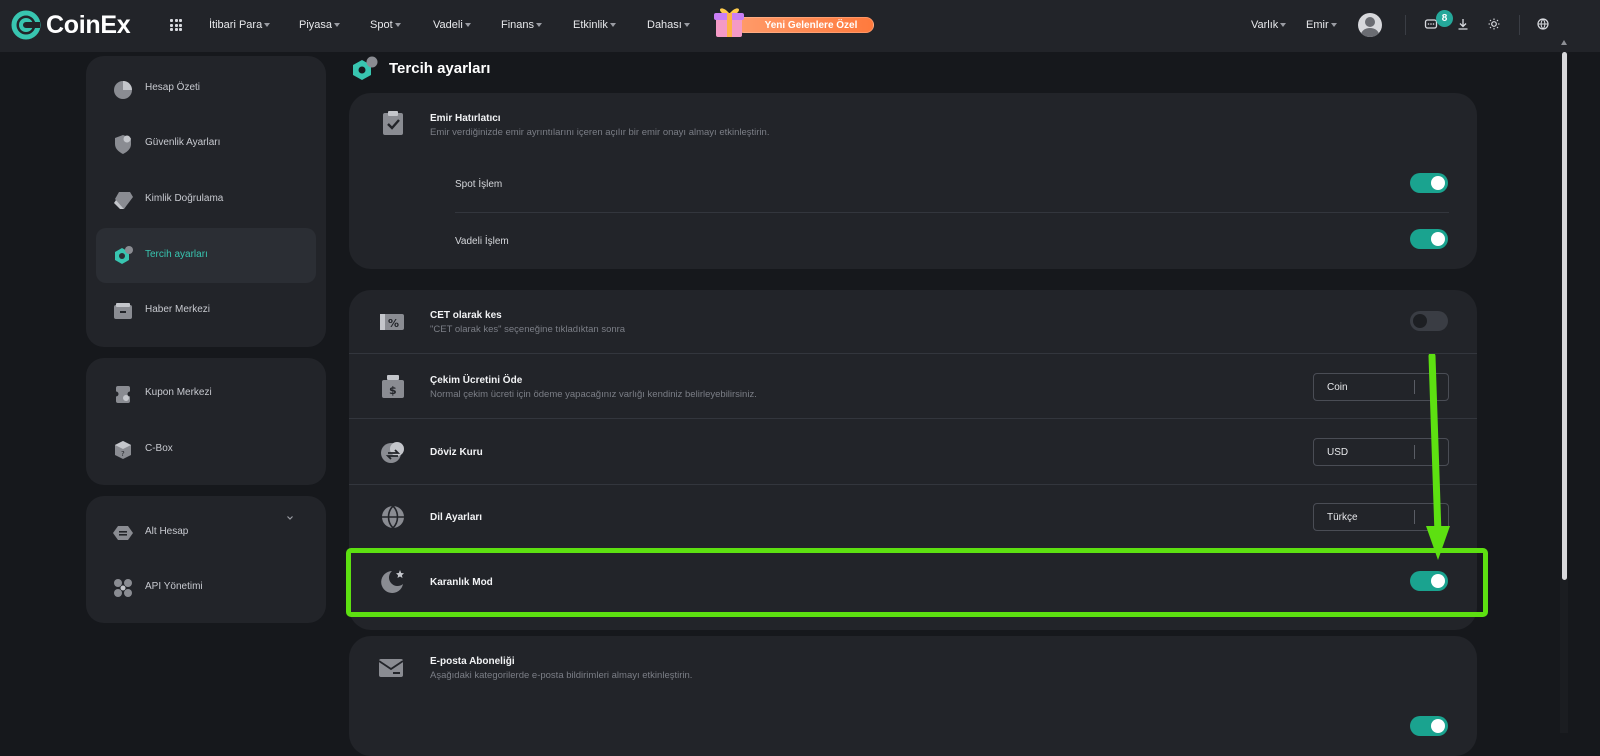  Describe the element at coordinates (206, 532) in the screenshot. I see `sidebar-item-sub-account: Alt Hesap` at that location.